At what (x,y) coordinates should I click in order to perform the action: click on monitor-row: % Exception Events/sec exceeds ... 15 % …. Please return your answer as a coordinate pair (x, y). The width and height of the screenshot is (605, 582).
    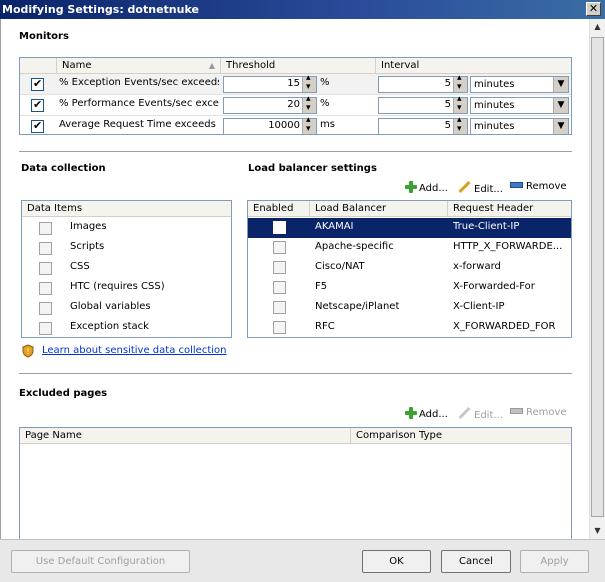
    Looking at the image, I should click on (295, 84).